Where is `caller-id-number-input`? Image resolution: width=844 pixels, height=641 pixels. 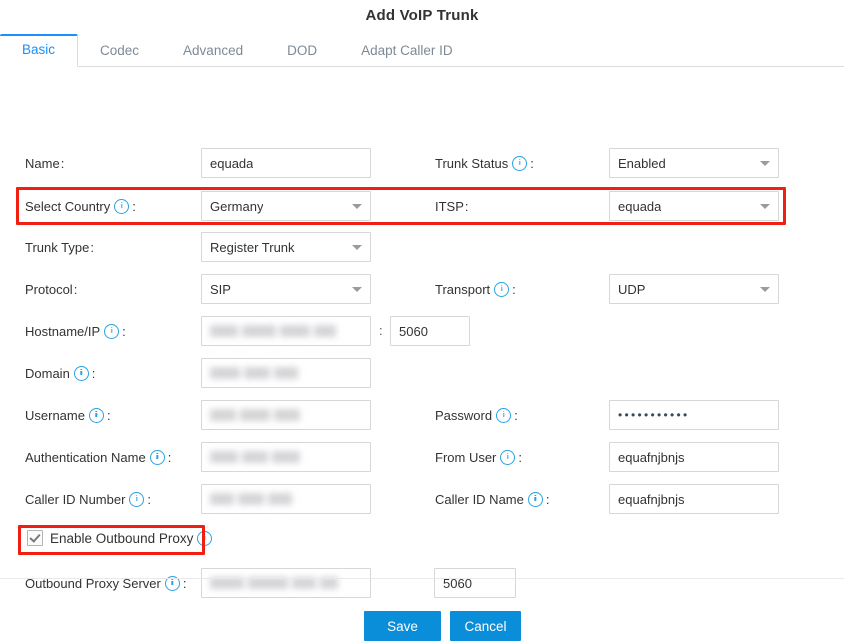 caller-id-number-input is located at coordinates (286, 499).